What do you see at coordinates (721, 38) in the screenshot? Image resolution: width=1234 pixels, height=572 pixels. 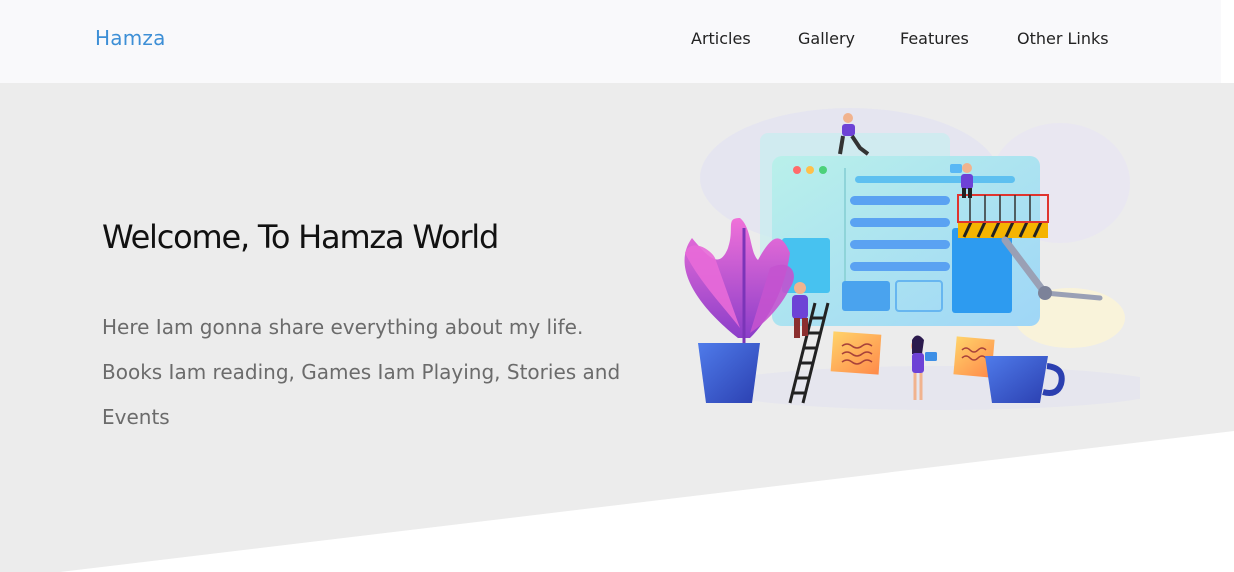 I see `nav-link-articles: Articles` at bounding box center [721, 38].